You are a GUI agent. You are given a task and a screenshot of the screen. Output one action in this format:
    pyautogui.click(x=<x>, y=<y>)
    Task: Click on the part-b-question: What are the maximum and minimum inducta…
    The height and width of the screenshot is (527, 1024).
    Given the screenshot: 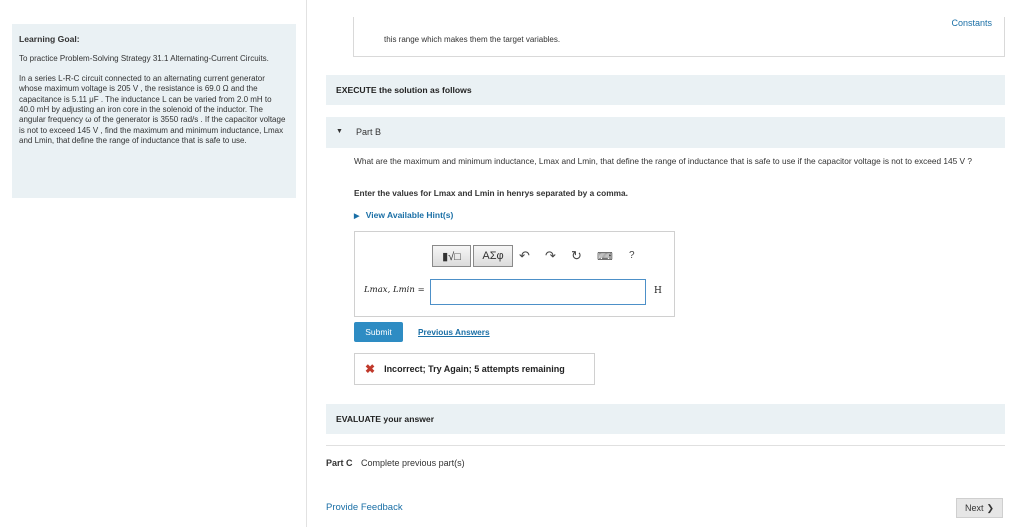 What is the action you would take?
    pyautogui.click(x=663, y=161)
    